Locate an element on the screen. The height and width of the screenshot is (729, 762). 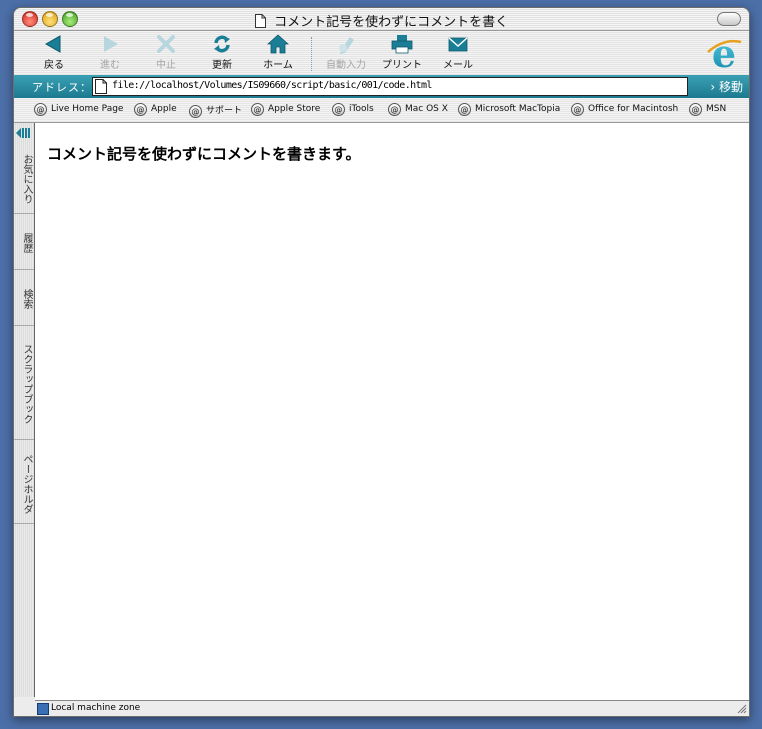
print-label: プリント is located at coordinates (402, 65).